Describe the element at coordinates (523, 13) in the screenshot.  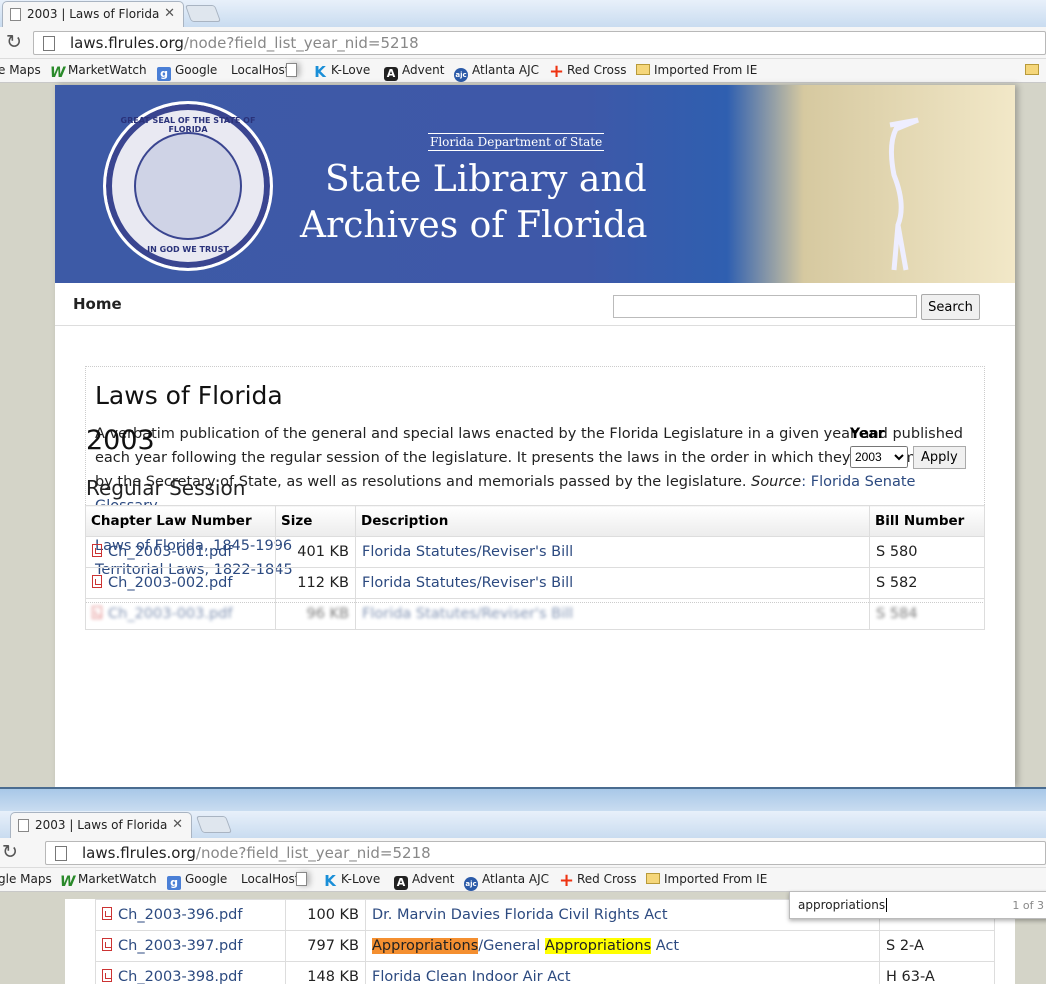
I see `tab-strip: 2003 | Laws of Florida ✕` at that location.